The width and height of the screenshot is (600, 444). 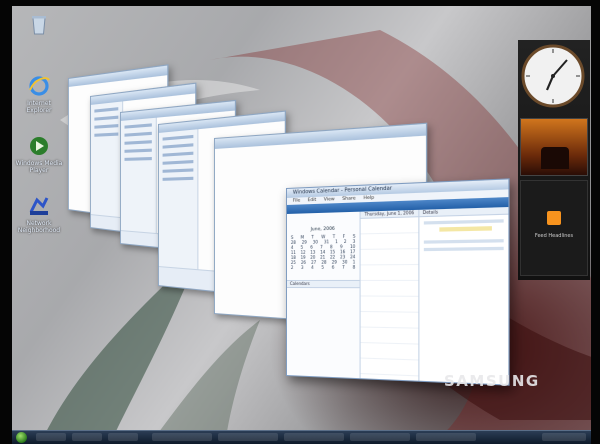 I want to click on mini-calendar-week: 2345678, so click(x=323, y=267).